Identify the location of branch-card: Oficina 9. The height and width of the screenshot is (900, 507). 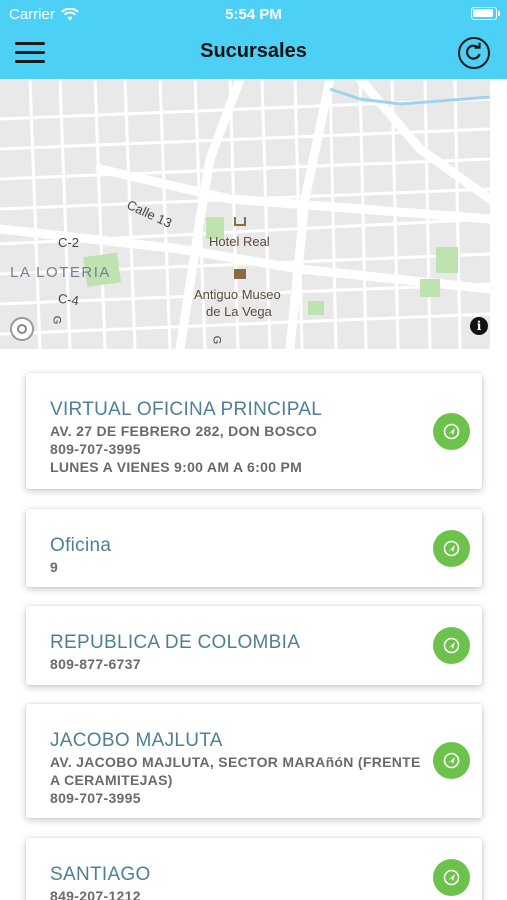
(254, 548).